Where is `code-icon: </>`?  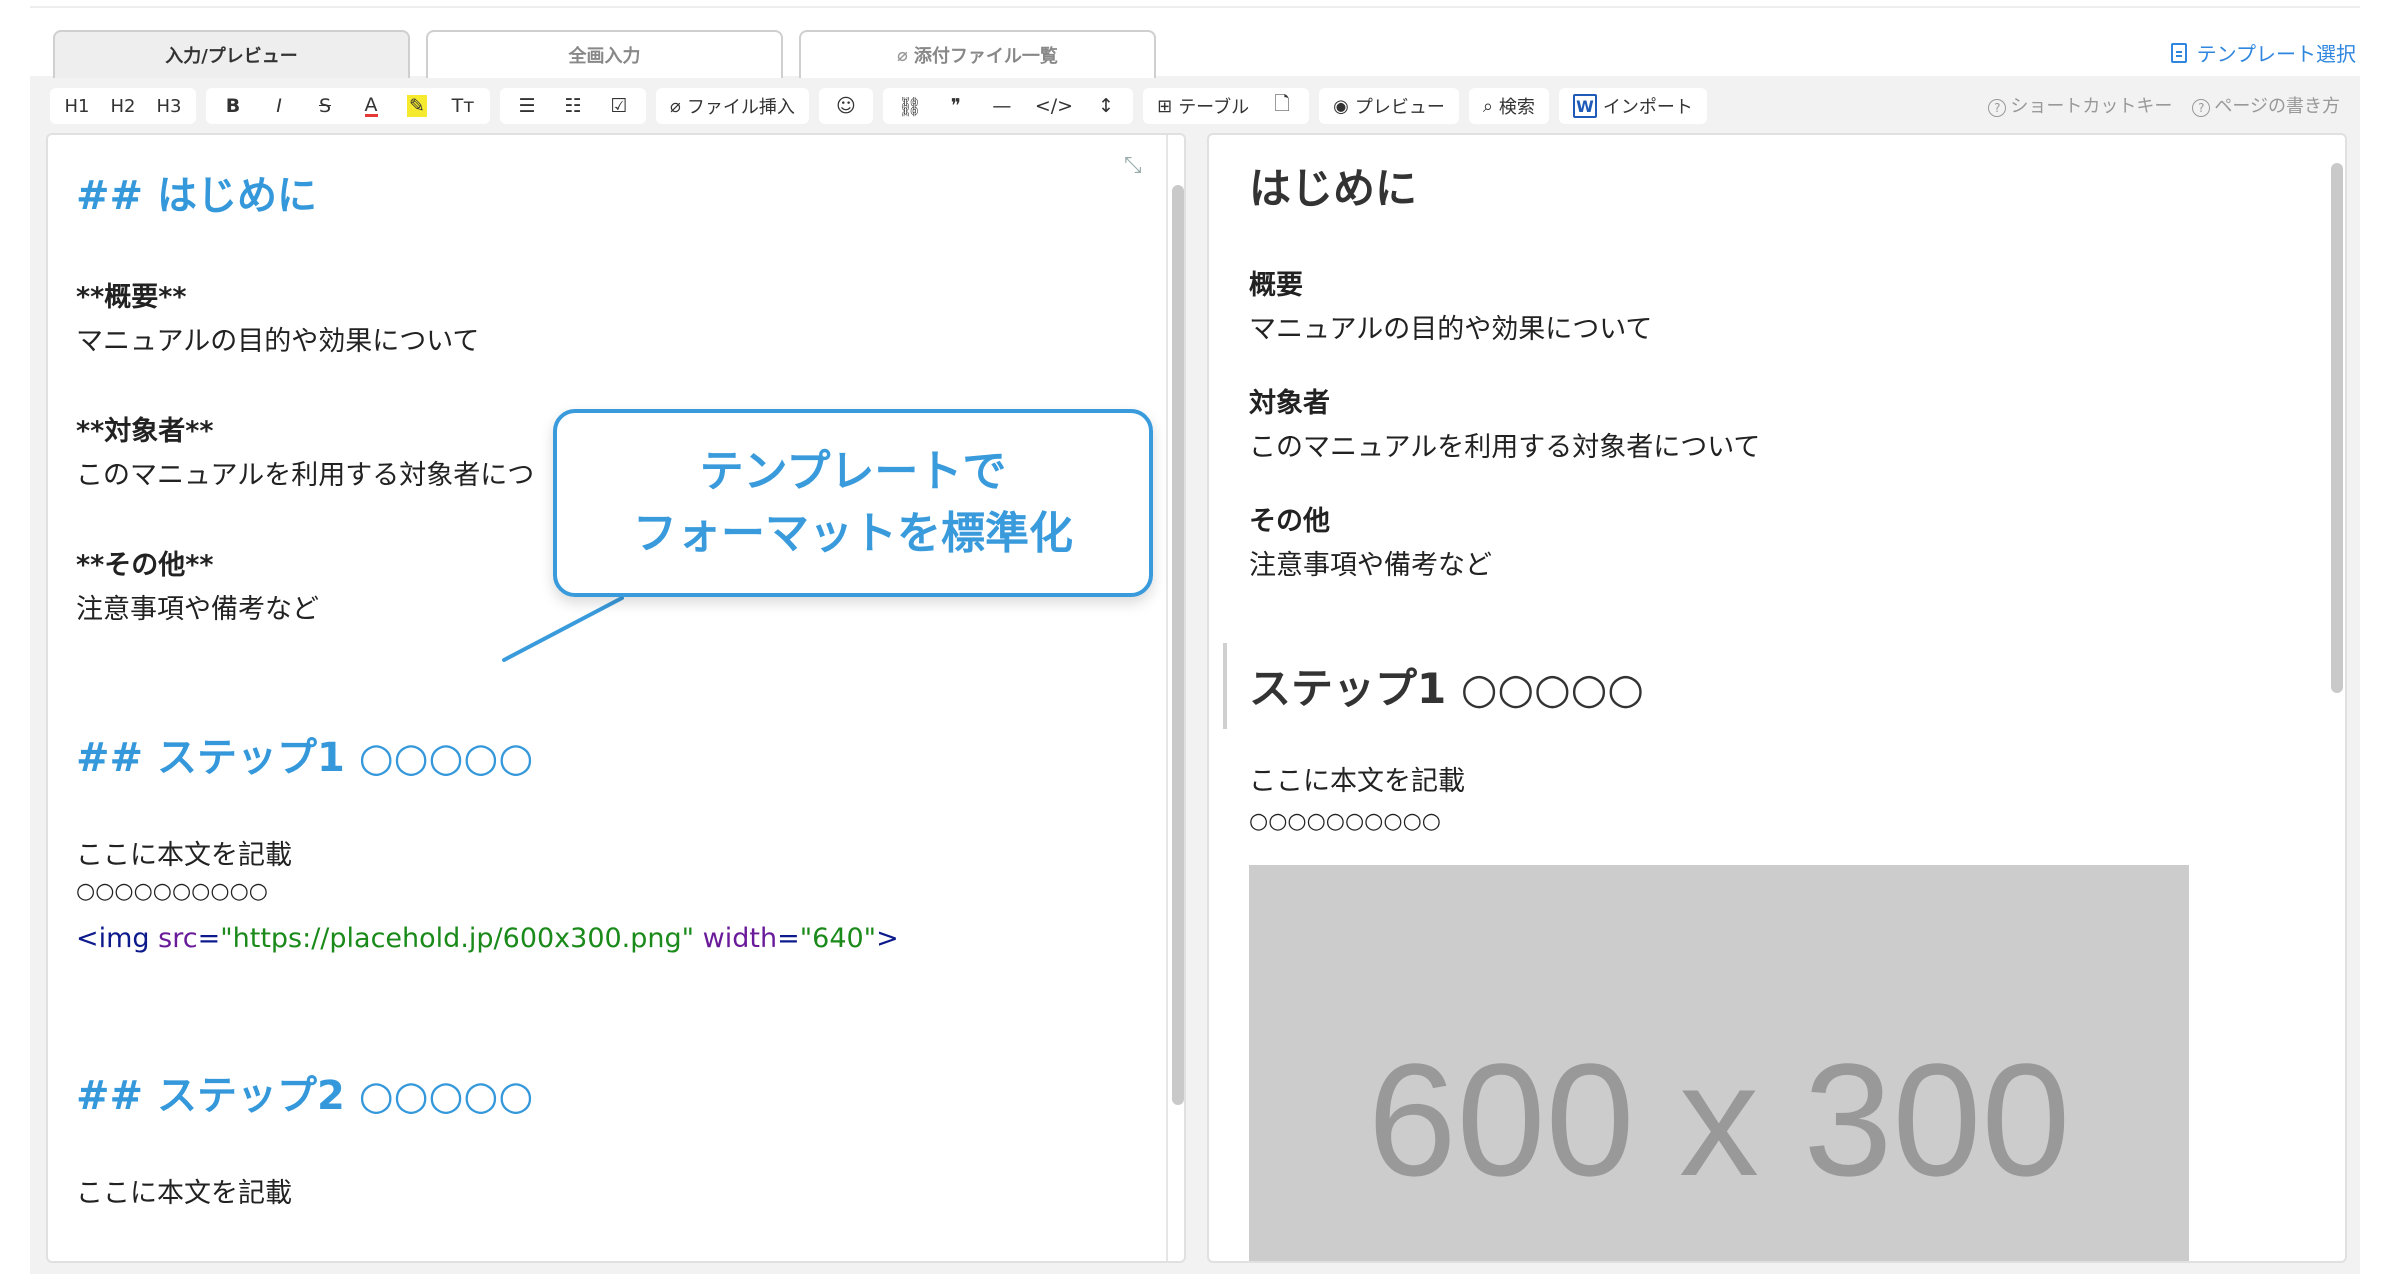 code-icon: </> is located at coordinates (1054, 106).